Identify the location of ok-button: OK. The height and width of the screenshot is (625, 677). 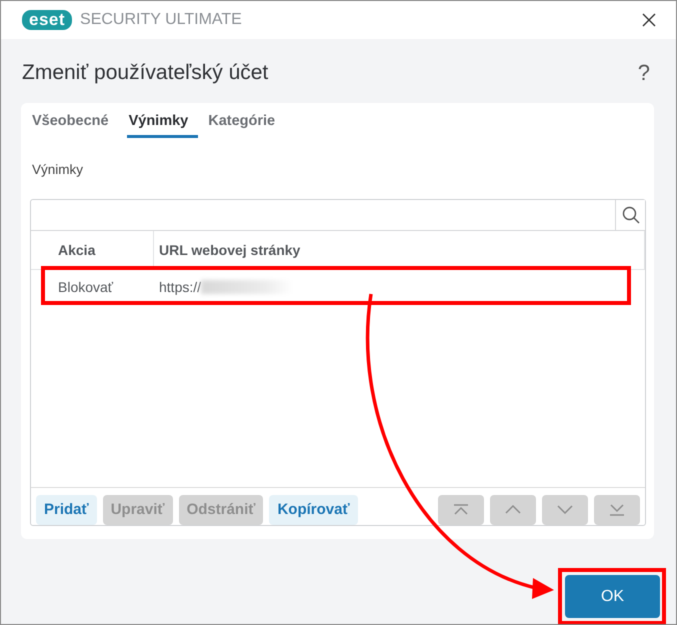
(612, 596).